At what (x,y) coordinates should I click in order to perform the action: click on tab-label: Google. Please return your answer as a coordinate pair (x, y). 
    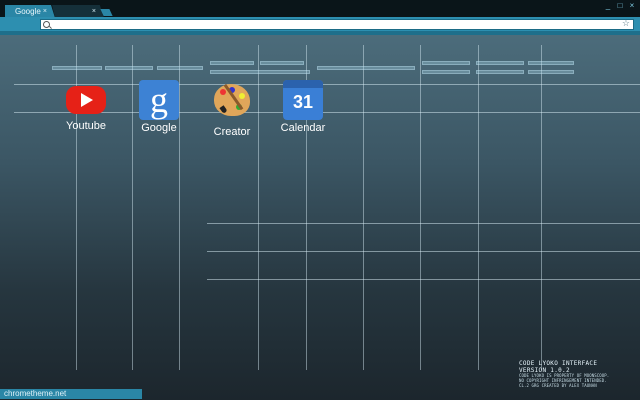
    Looking at the image, I should click on (28, 11).